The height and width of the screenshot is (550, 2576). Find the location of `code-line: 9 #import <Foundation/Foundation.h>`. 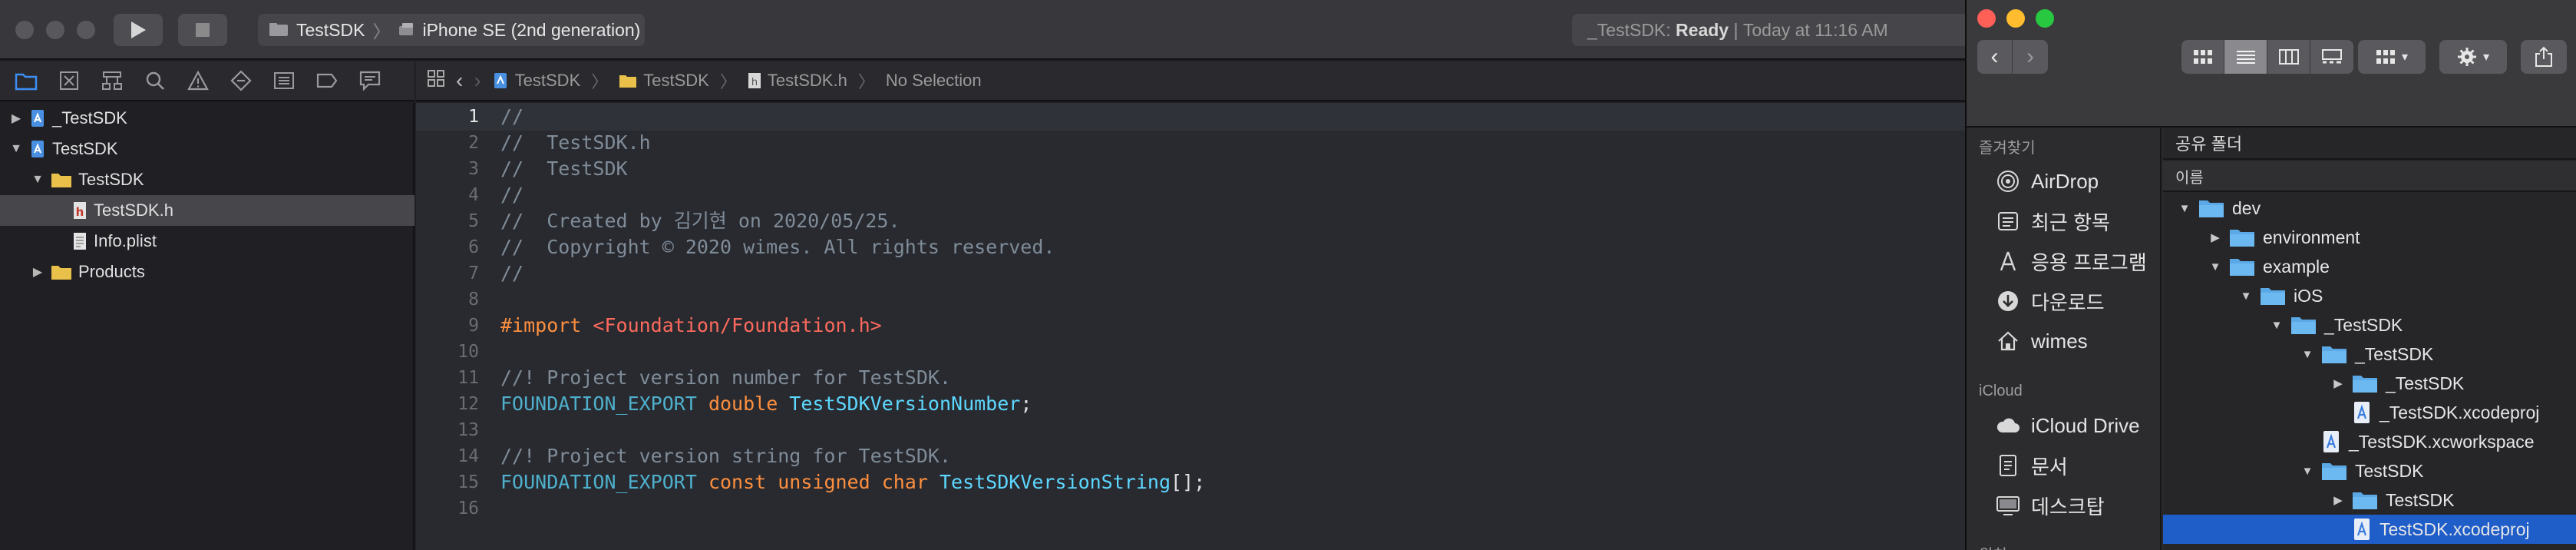

code-line: 9 #import <Foundation/Foundation.h> is located at coordinates (1190, 326).